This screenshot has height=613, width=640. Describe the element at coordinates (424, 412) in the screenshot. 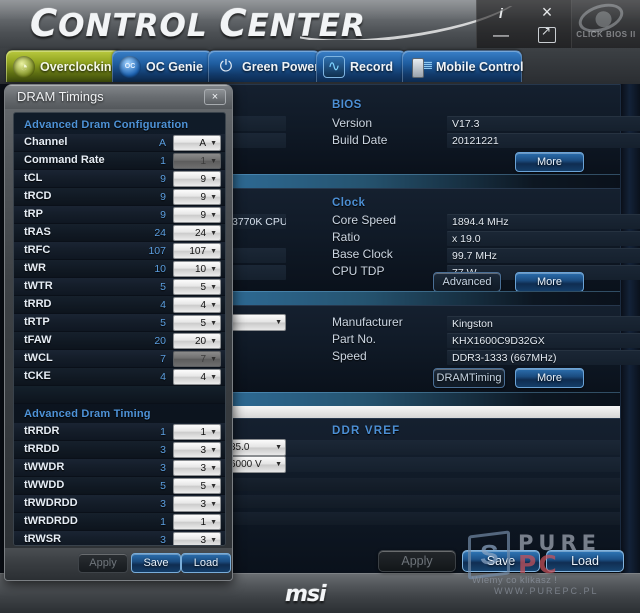

I see `white-divider-strip` at that location.